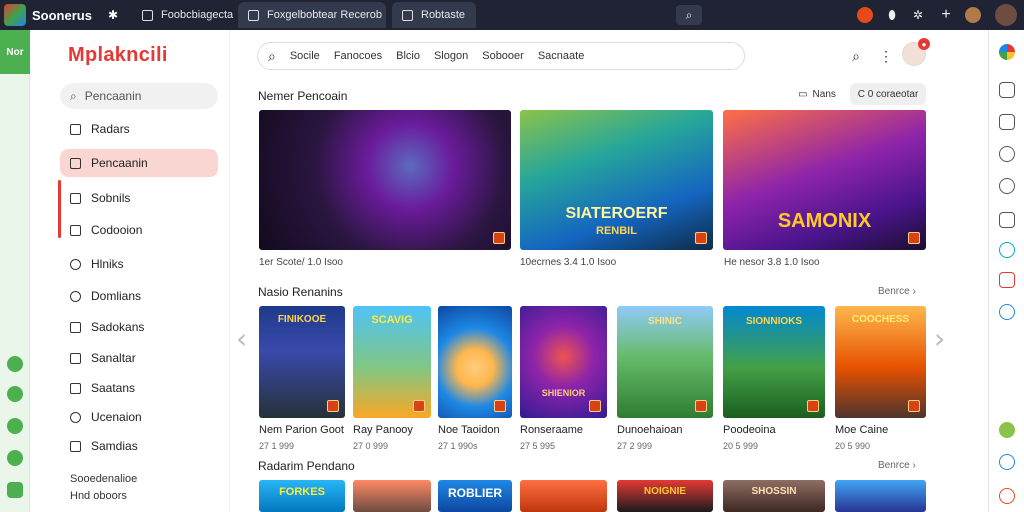  Describe the element at coordinates (886, 56) in the screenshot. I see `more-menu-icon: ⋮` at that location.